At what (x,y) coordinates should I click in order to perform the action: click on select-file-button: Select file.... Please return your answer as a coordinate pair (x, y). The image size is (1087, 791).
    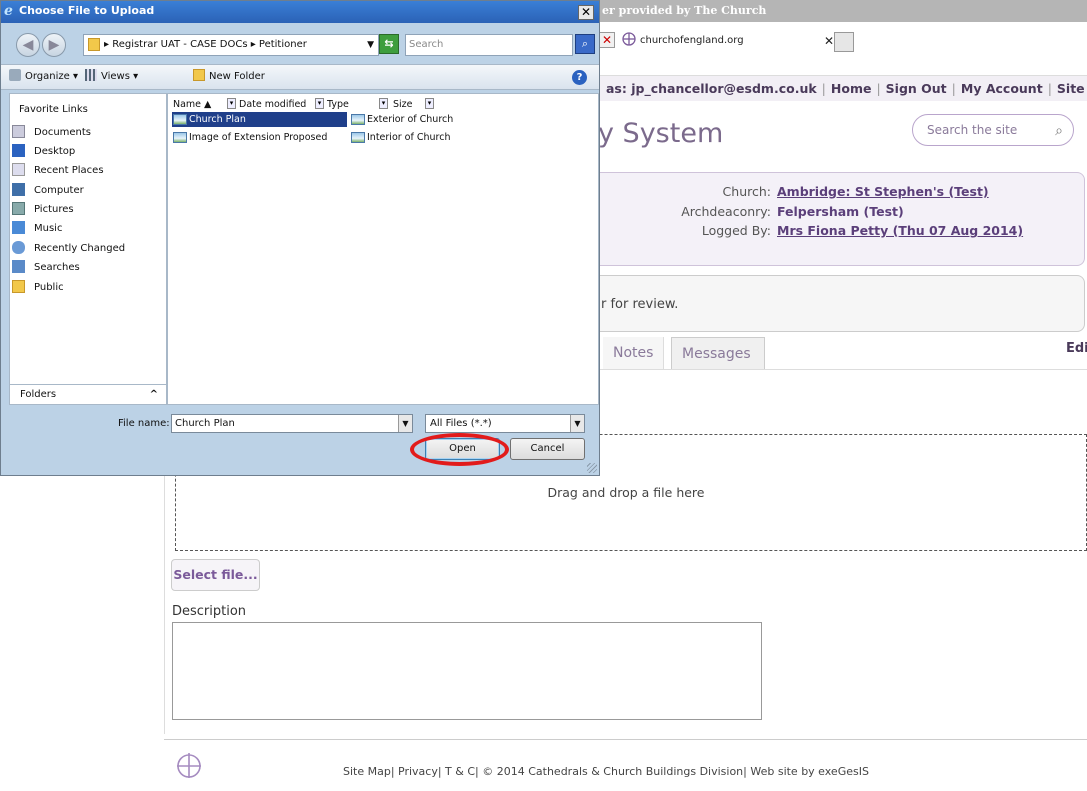
    Looking at the image, I should click on (215, 575).